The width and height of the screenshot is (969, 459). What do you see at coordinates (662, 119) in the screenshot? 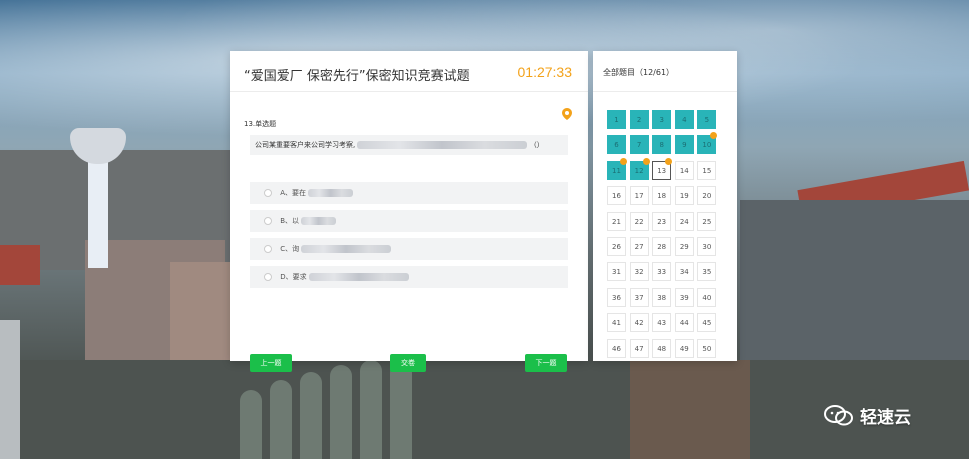
I see `question-number-cell: 3` at bounding box center [662, 119].